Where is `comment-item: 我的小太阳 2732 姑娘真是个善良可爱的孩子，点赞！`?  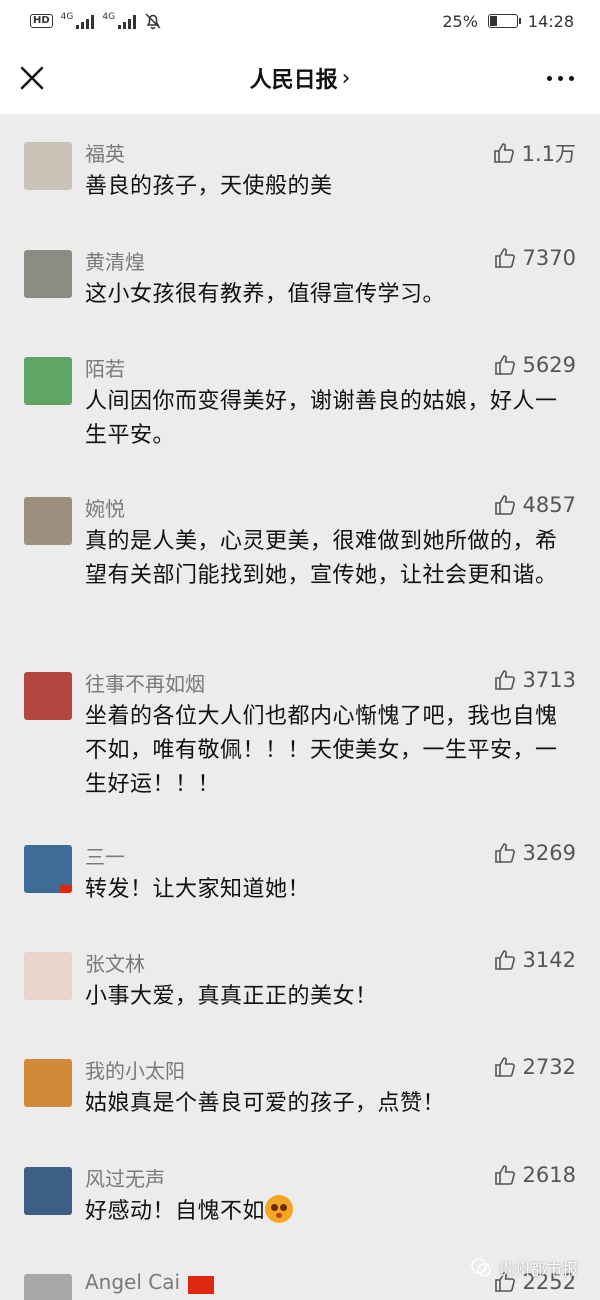 comment-item: 我的小太阳 2732 姑娘真是个善良可爱的孩子，点赞！ is located at coordinates (300, 1085).